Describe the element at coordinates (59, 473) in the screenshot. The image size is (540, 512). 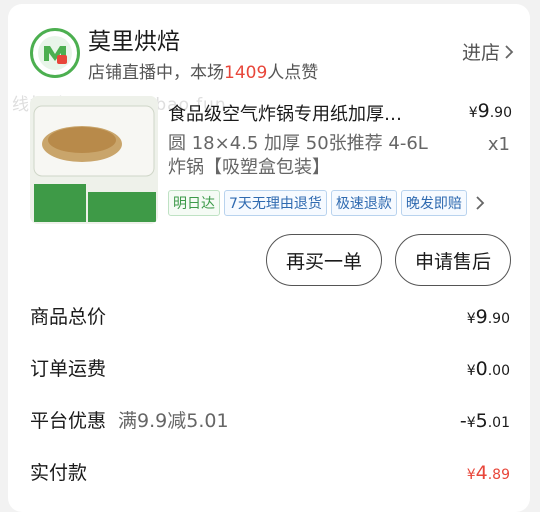
I see `paid-label: 实付款` at that location.